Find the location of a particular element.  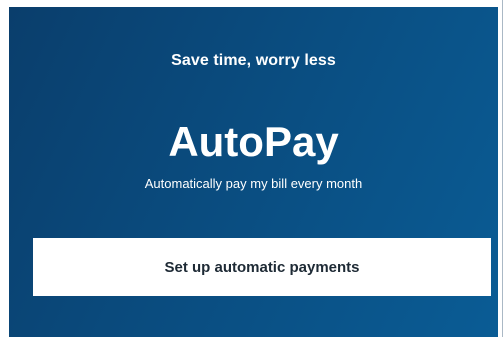

autopay-title: AutoPay is located at coordinates (253, 141).